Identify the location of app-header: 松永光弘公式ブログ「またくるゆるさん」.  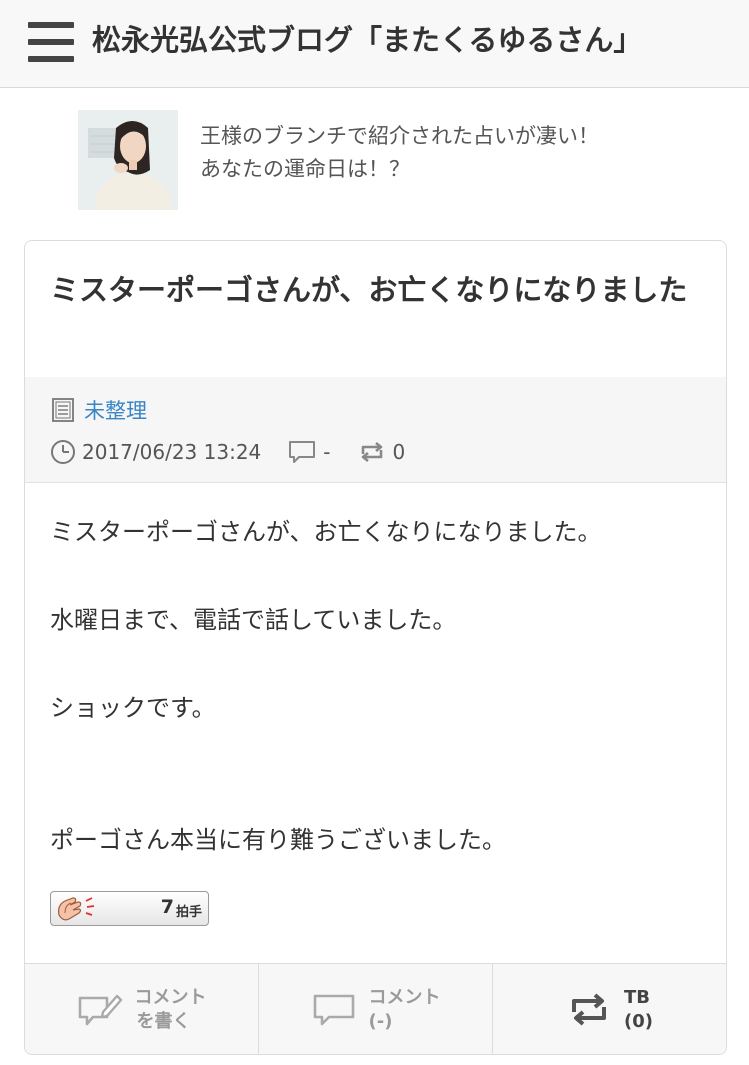
(374, 44).